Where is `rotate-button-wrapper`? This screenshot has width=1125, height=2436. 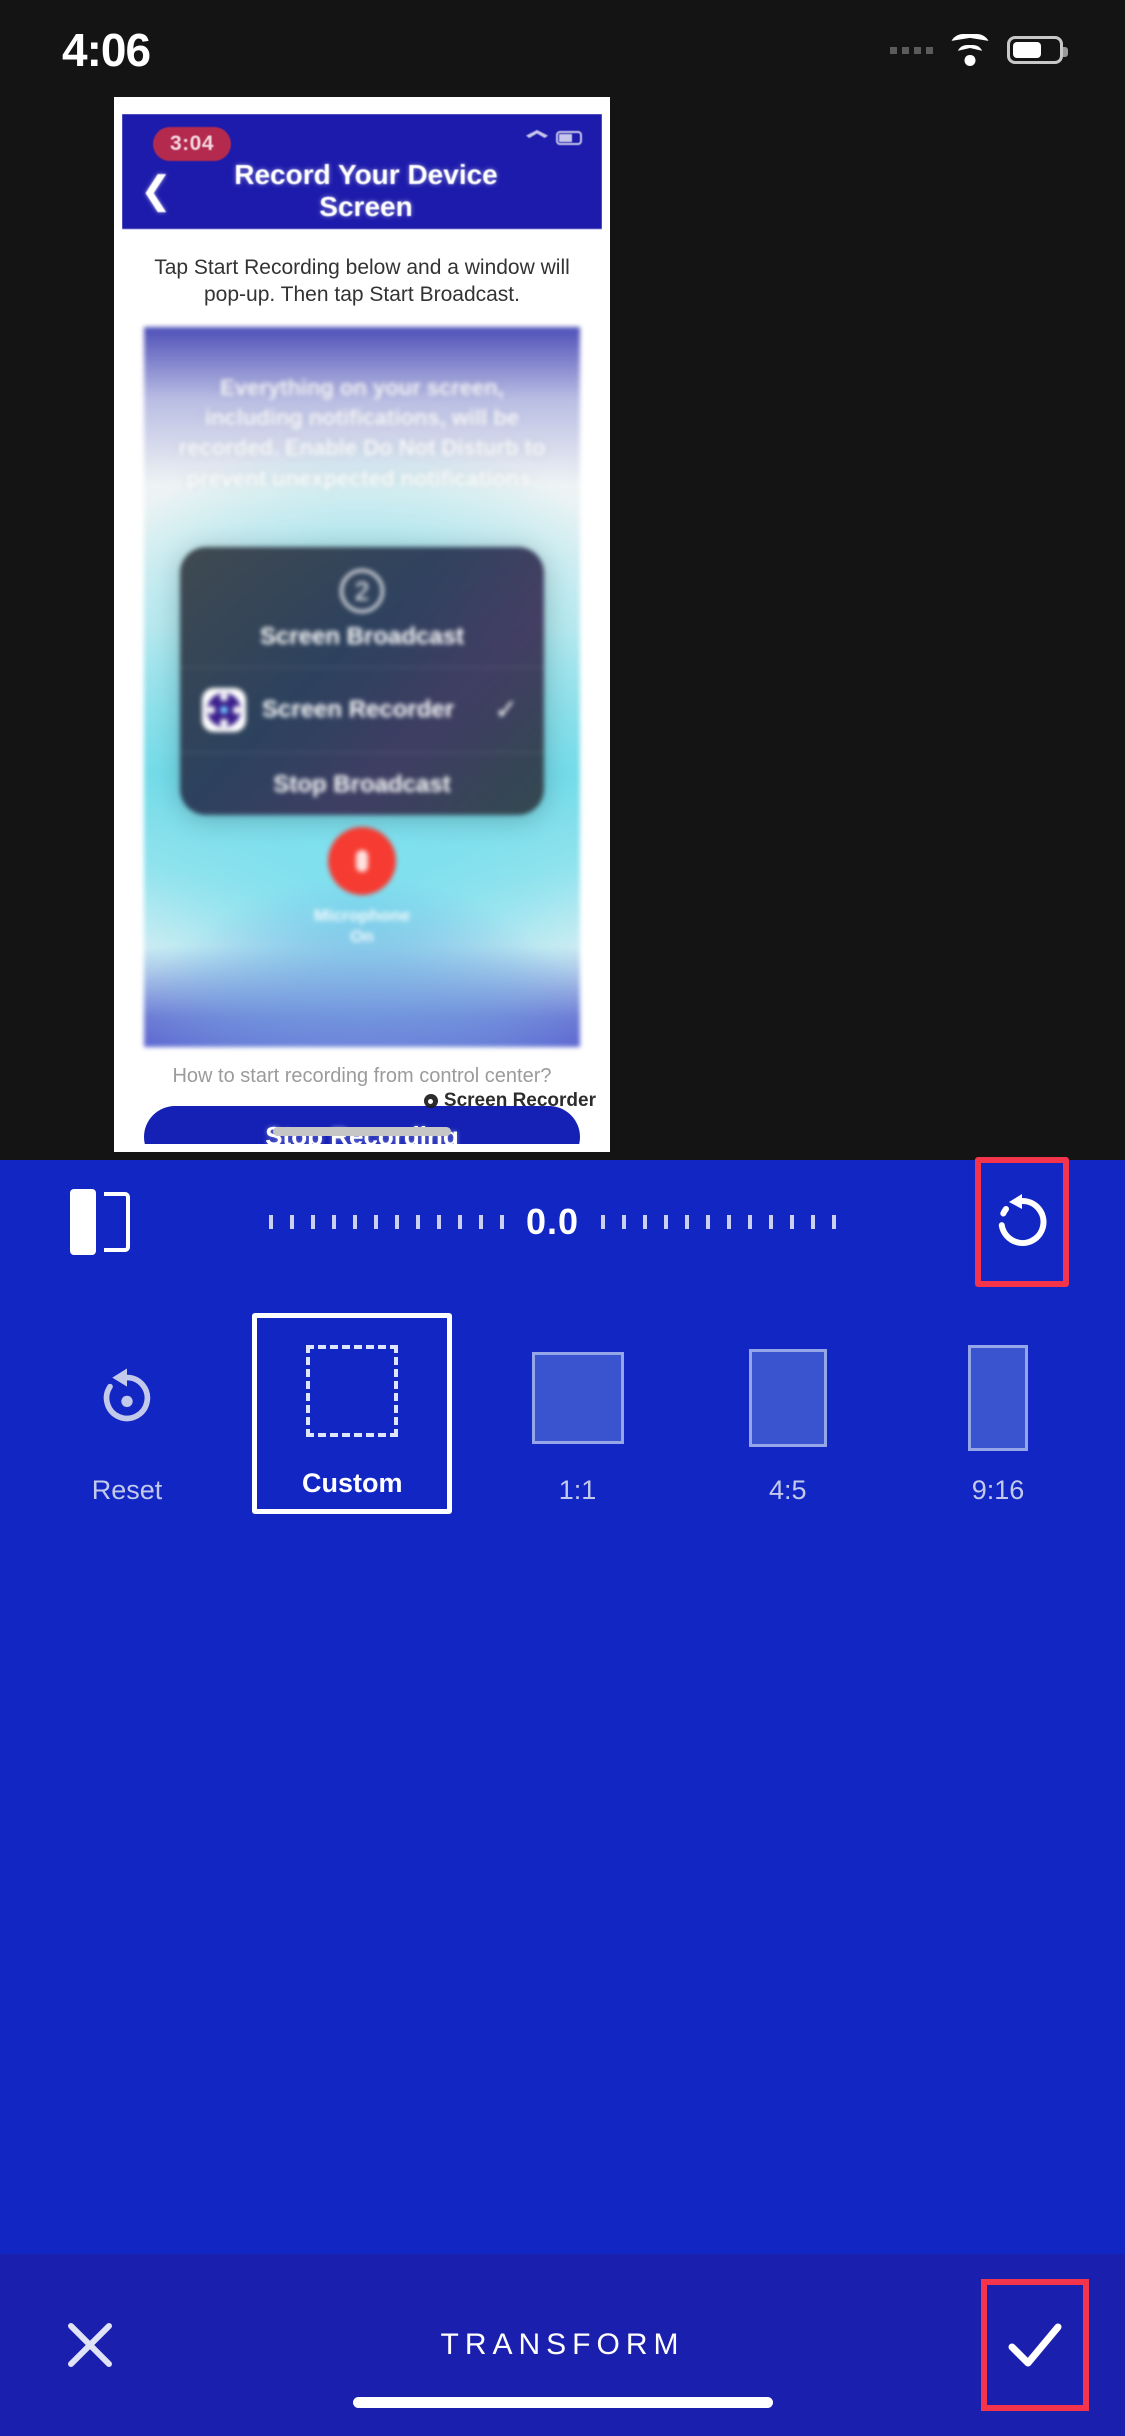 rotate-button-wrapper is located at coordinates (1022, 1222).